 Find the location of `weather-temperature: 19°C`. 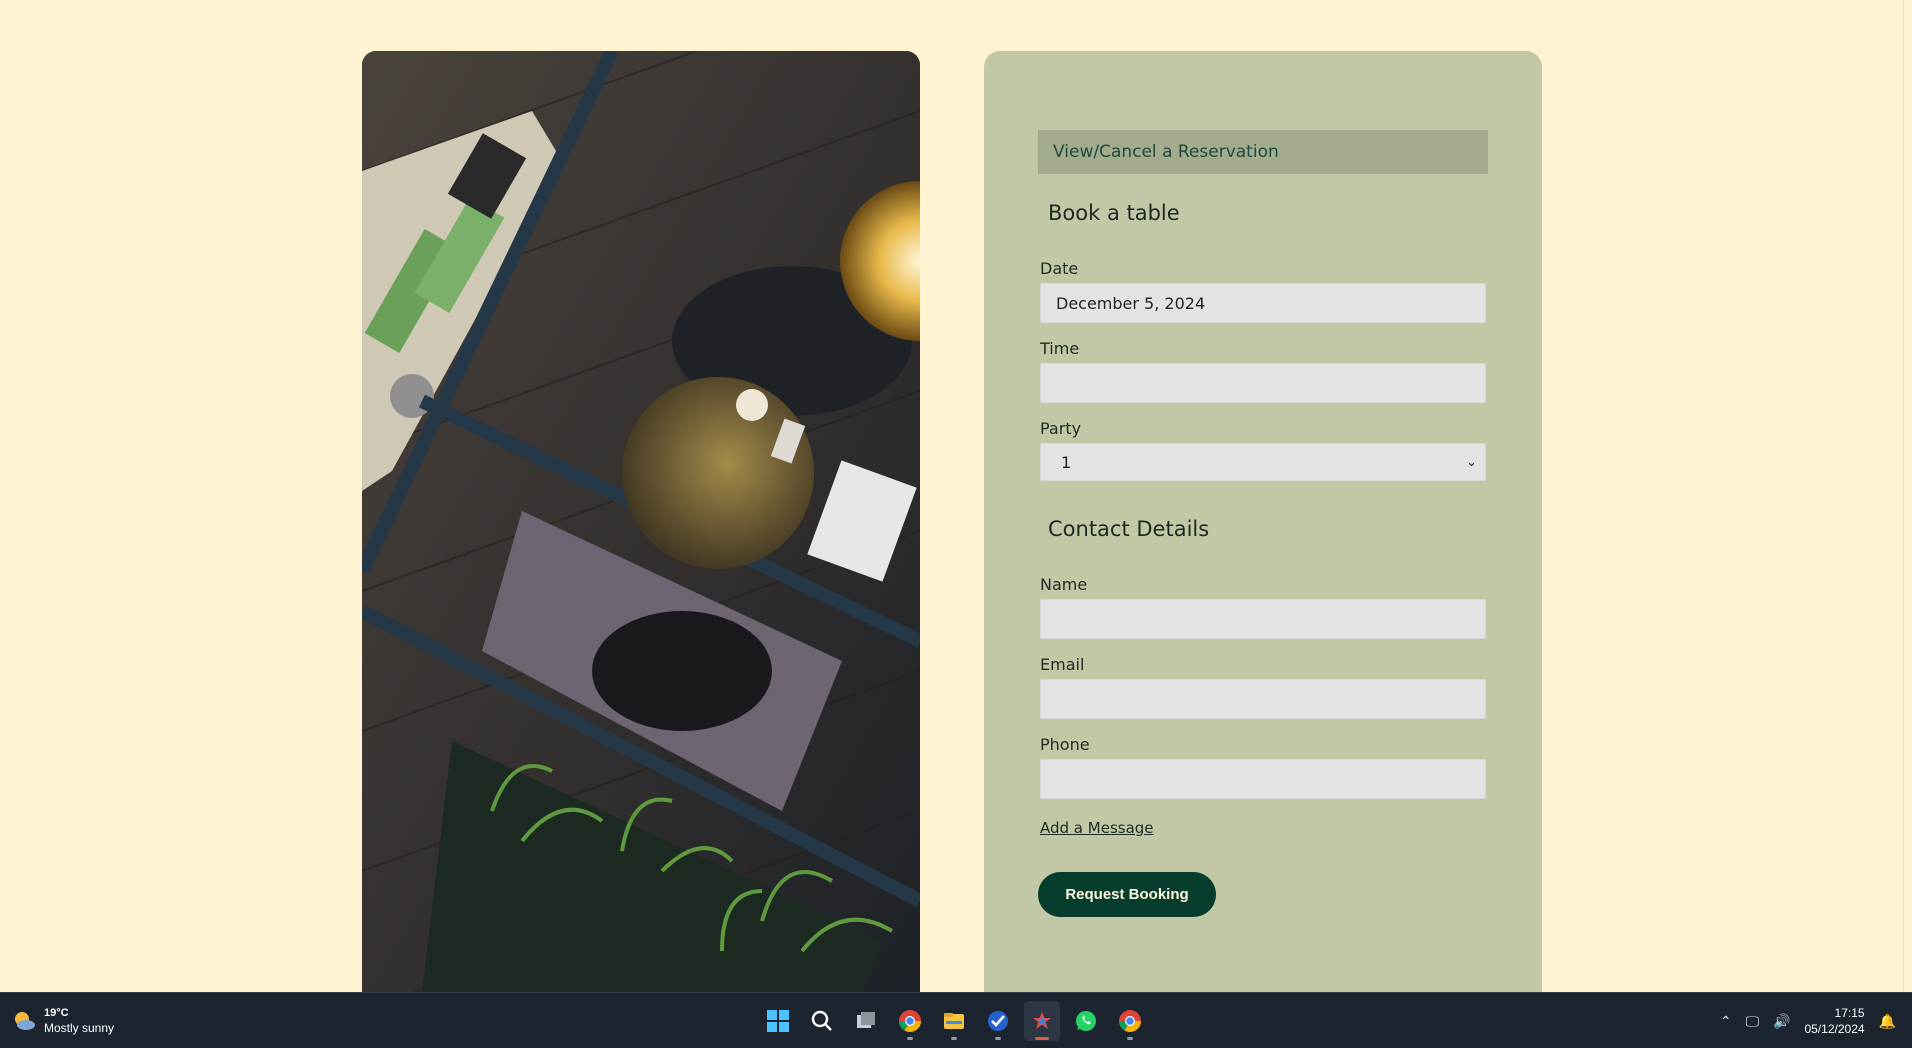

weather-temperature: 19°C is located at coordinates (56, 1013).